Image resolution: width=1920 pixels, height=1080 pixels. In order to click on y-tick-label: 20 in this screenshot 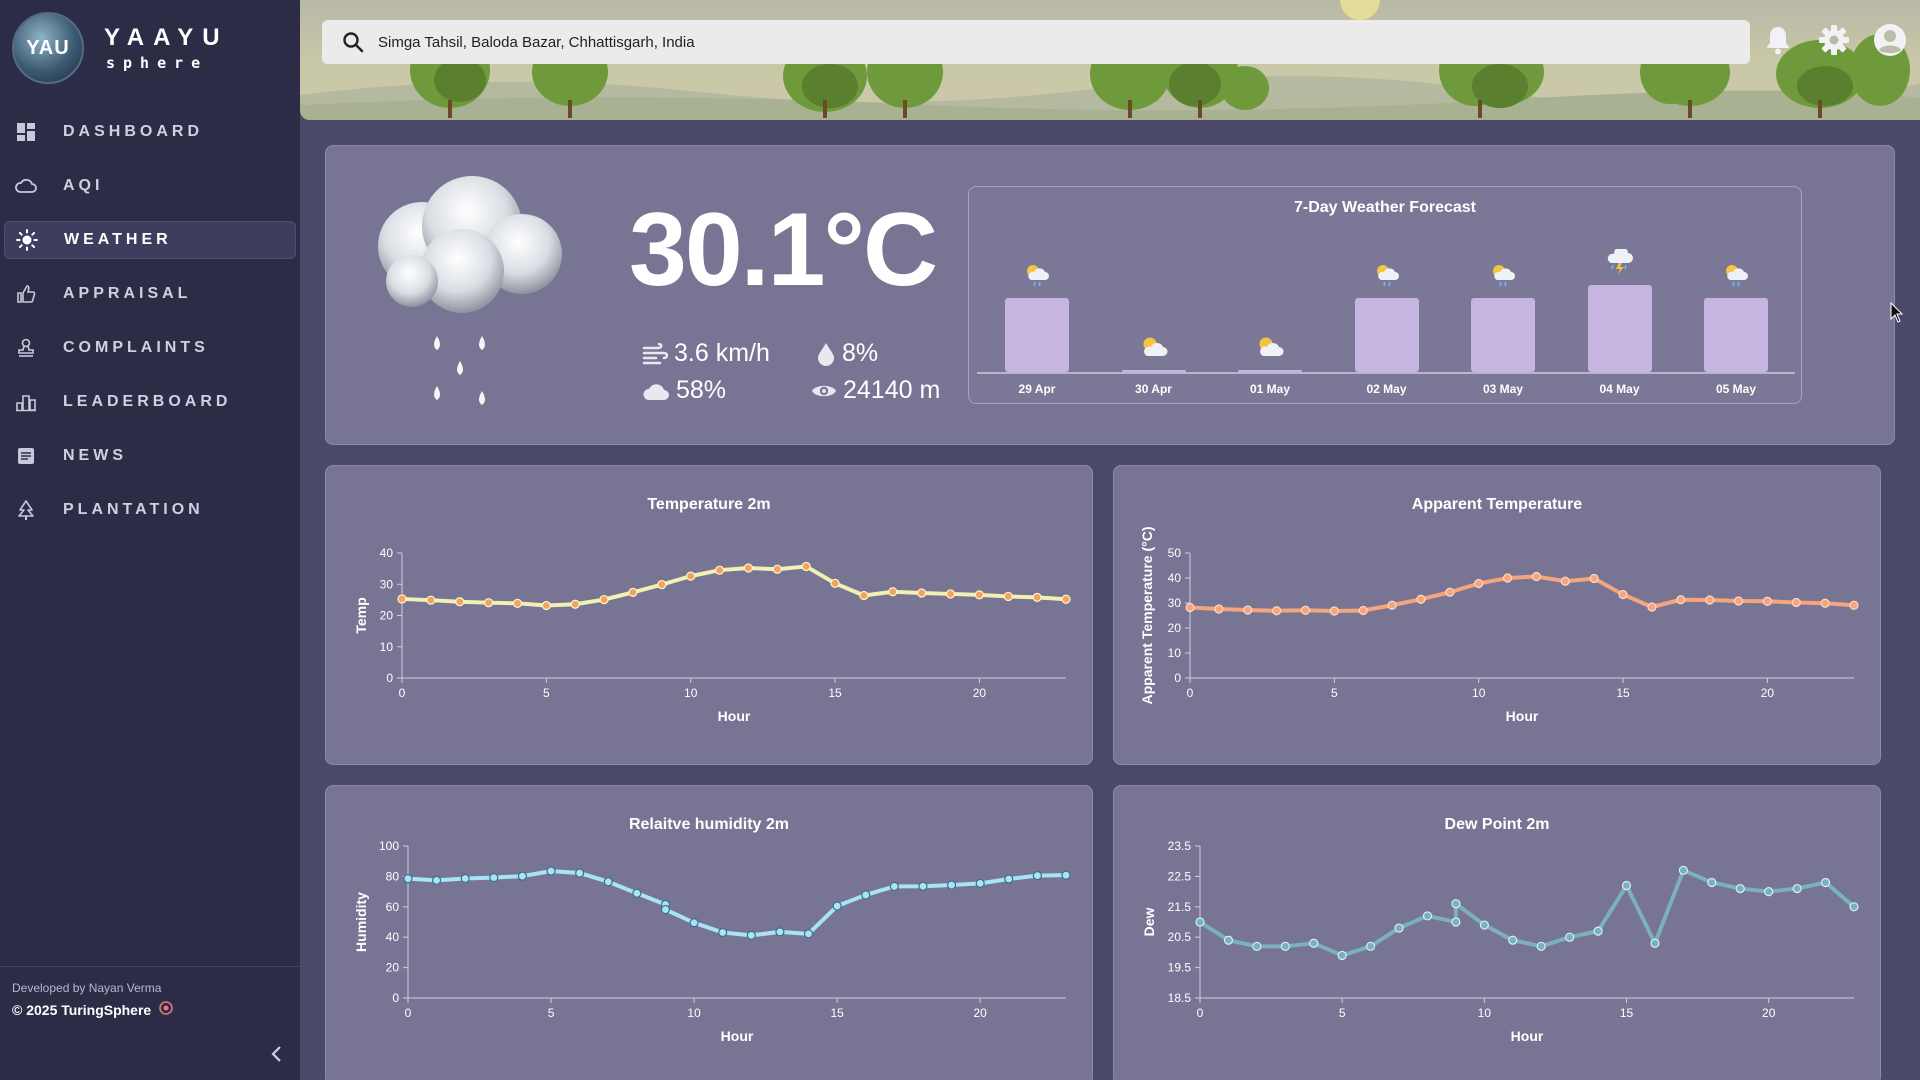, I will do `click(393, 968)`.